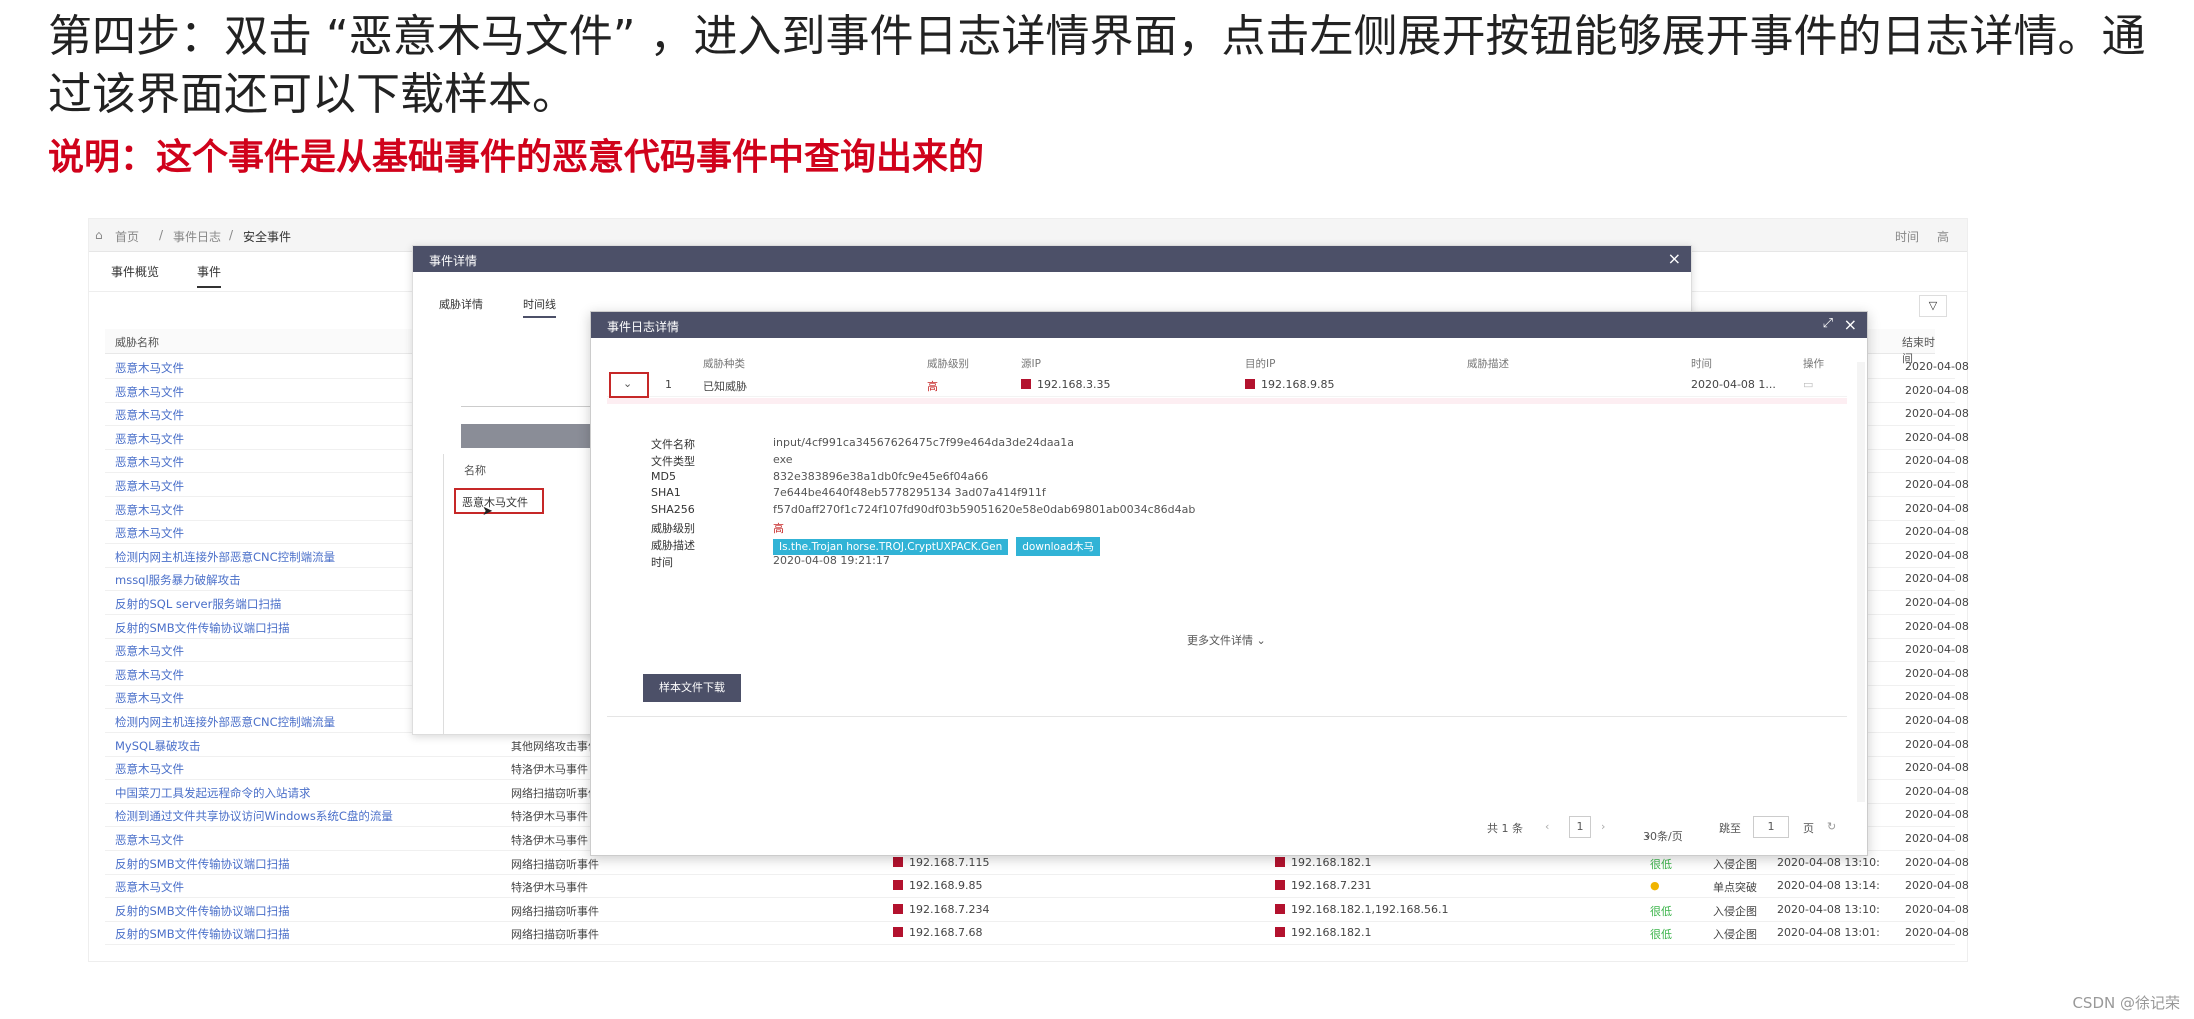  Describe the element at coordinates (2126, 1003) in the screenshot. I see `watermark: CSDN @徐记荣` at that location.